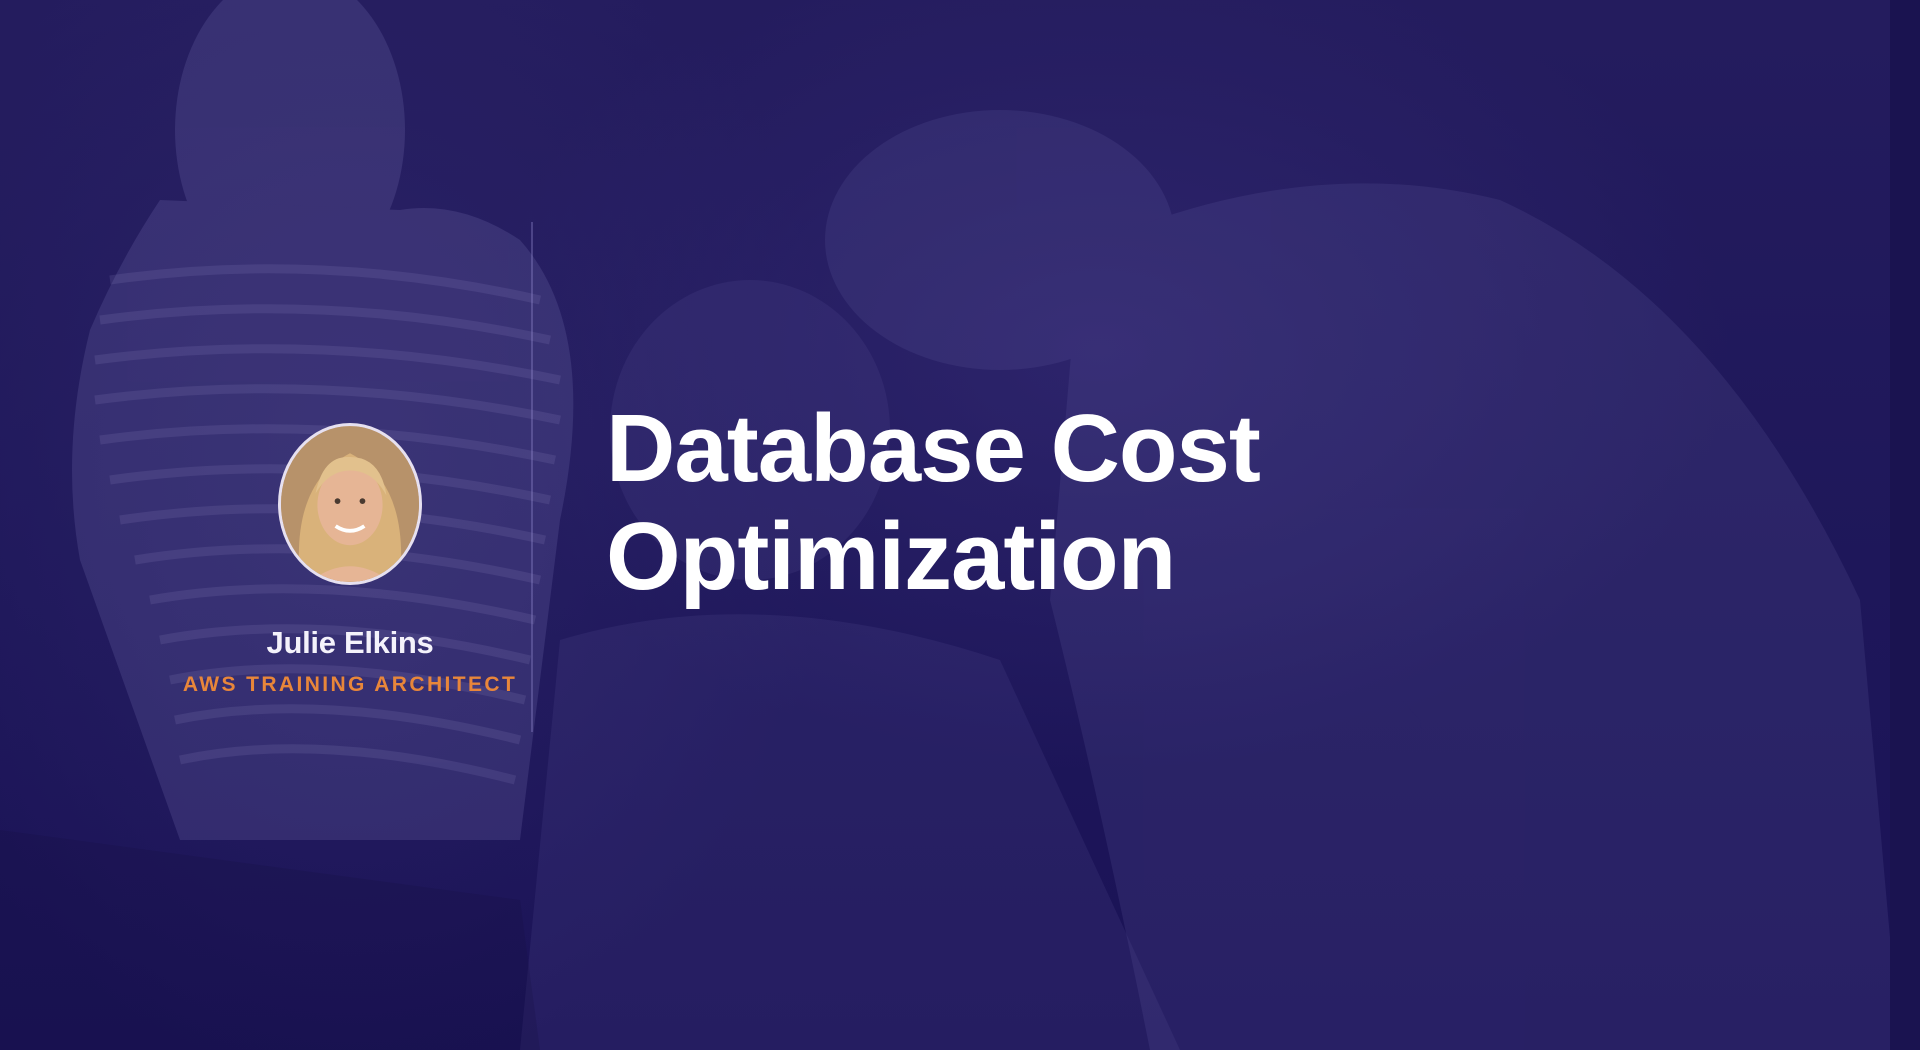 The height and width of the screenshot is (1050, 1920). What do you see at coordinates (891, 556) in the screenshot?
I see `slide-title-line-2: Optimization` at bounding box center [891, 556].